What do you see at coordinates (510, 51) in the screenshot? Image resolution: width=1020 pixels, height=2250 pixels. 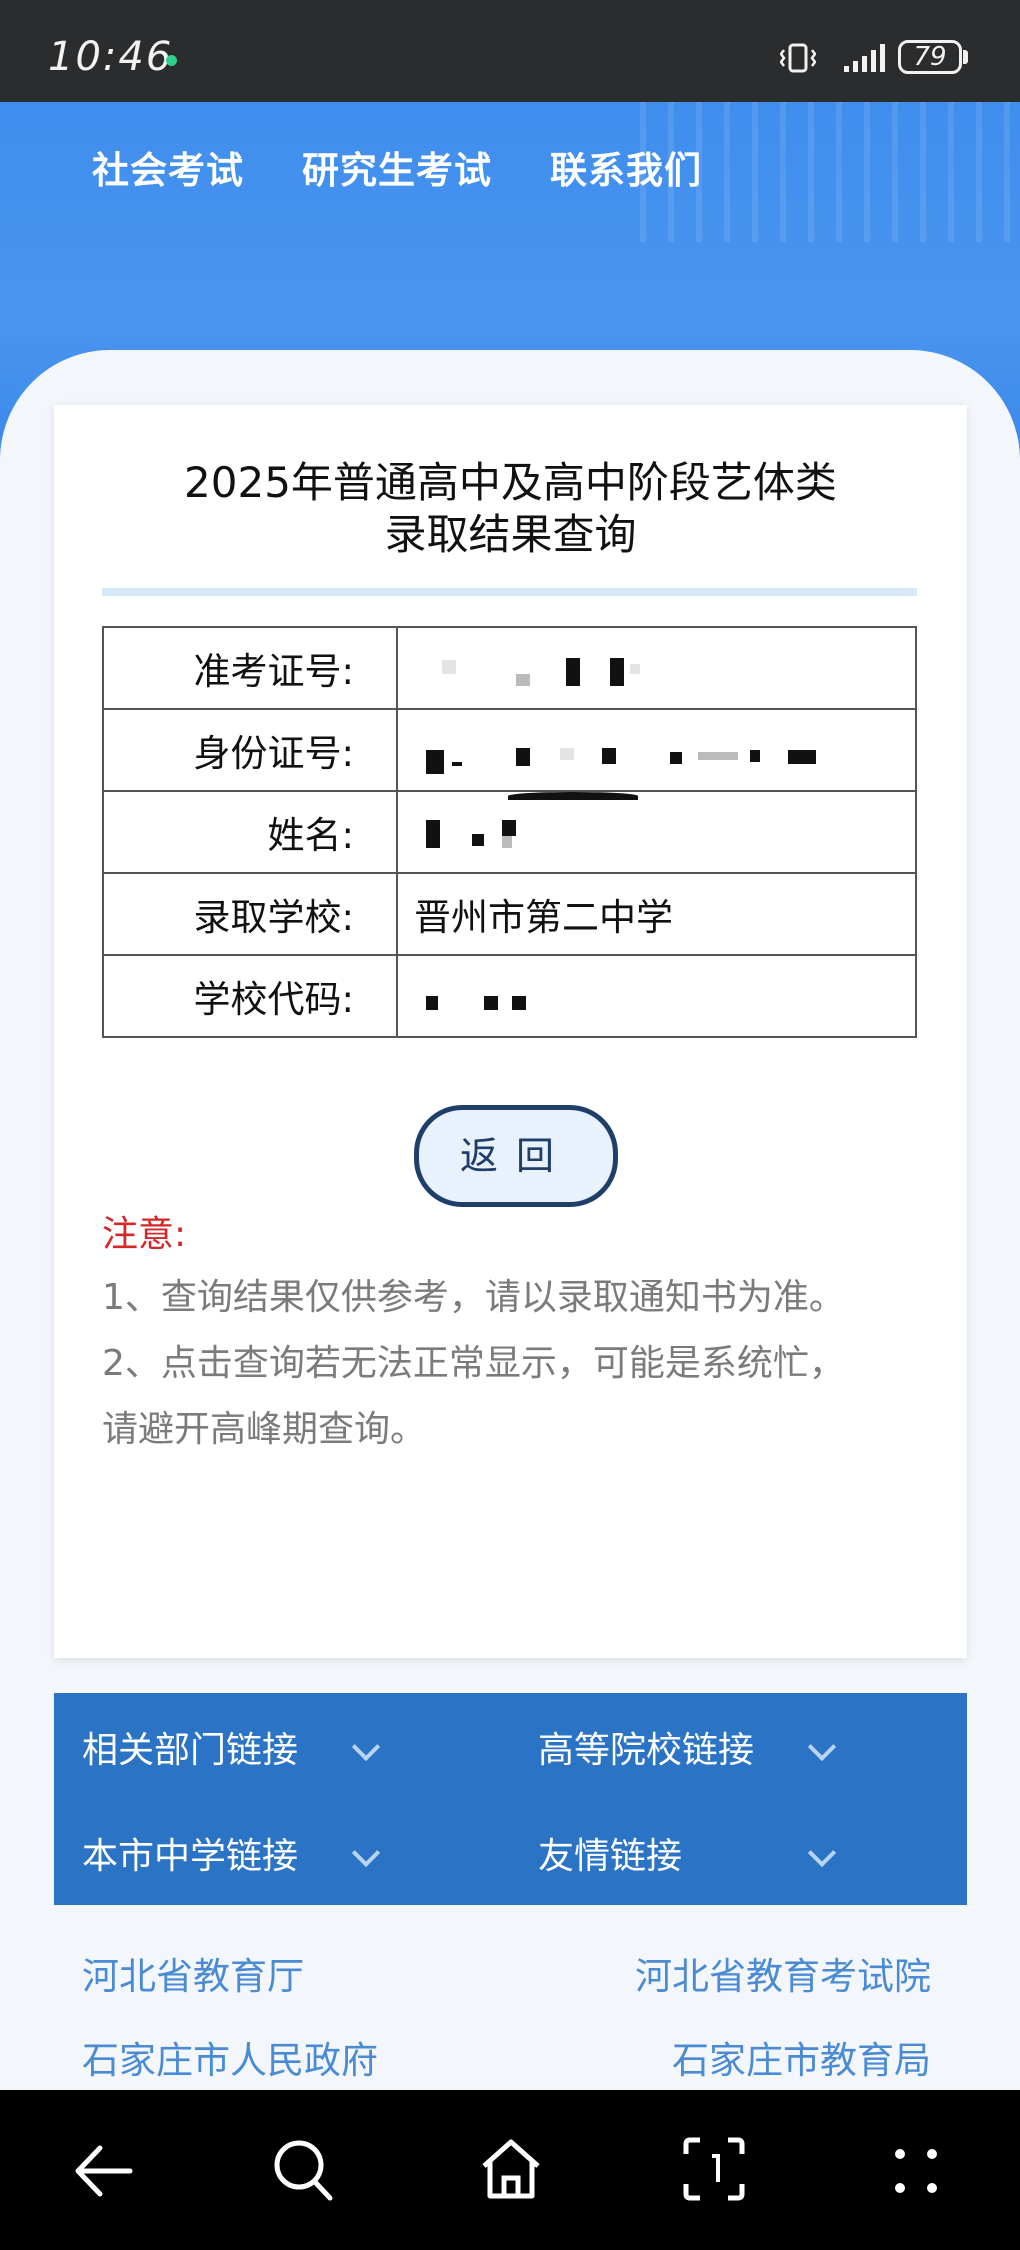 I see `status-bar: 10:46 79` at bounding box center [510, 51].